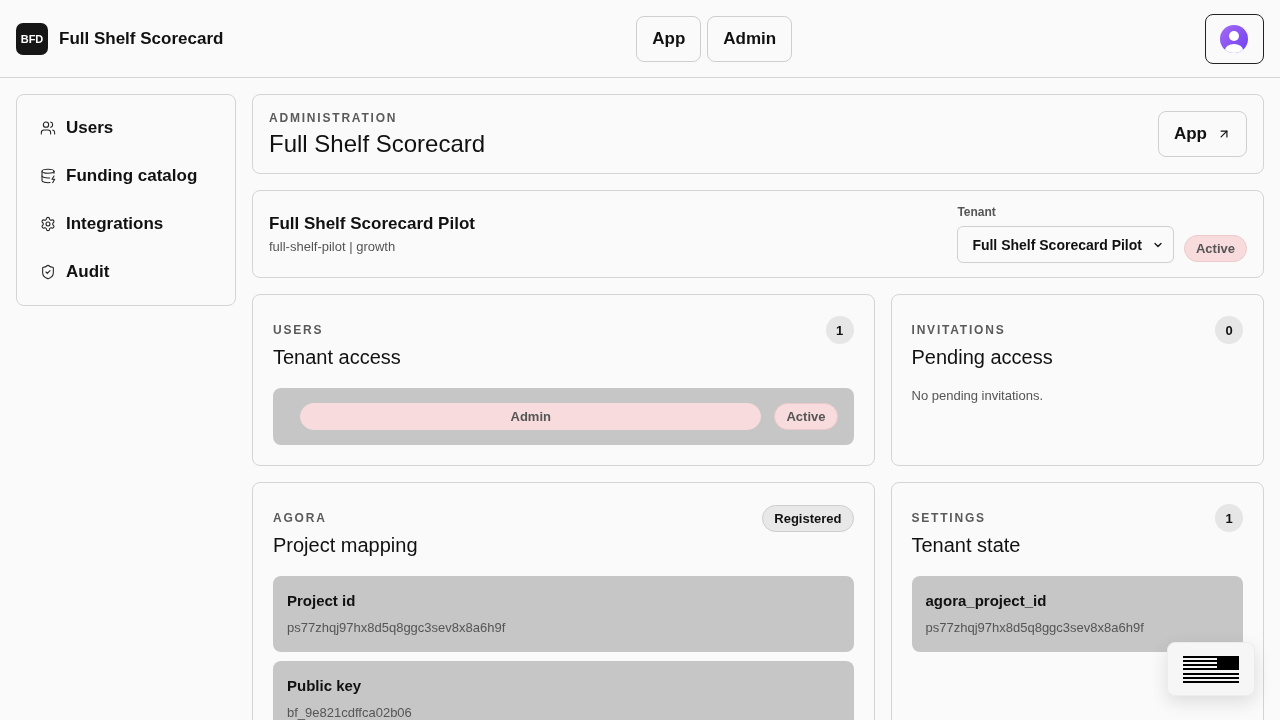 The width and height of the screenshot is (1280, 720). What do you see at coordinates (334, 117) in the screenshot?
I see `section-label: ADMINISTRATION` at bounding box center [334, 117].